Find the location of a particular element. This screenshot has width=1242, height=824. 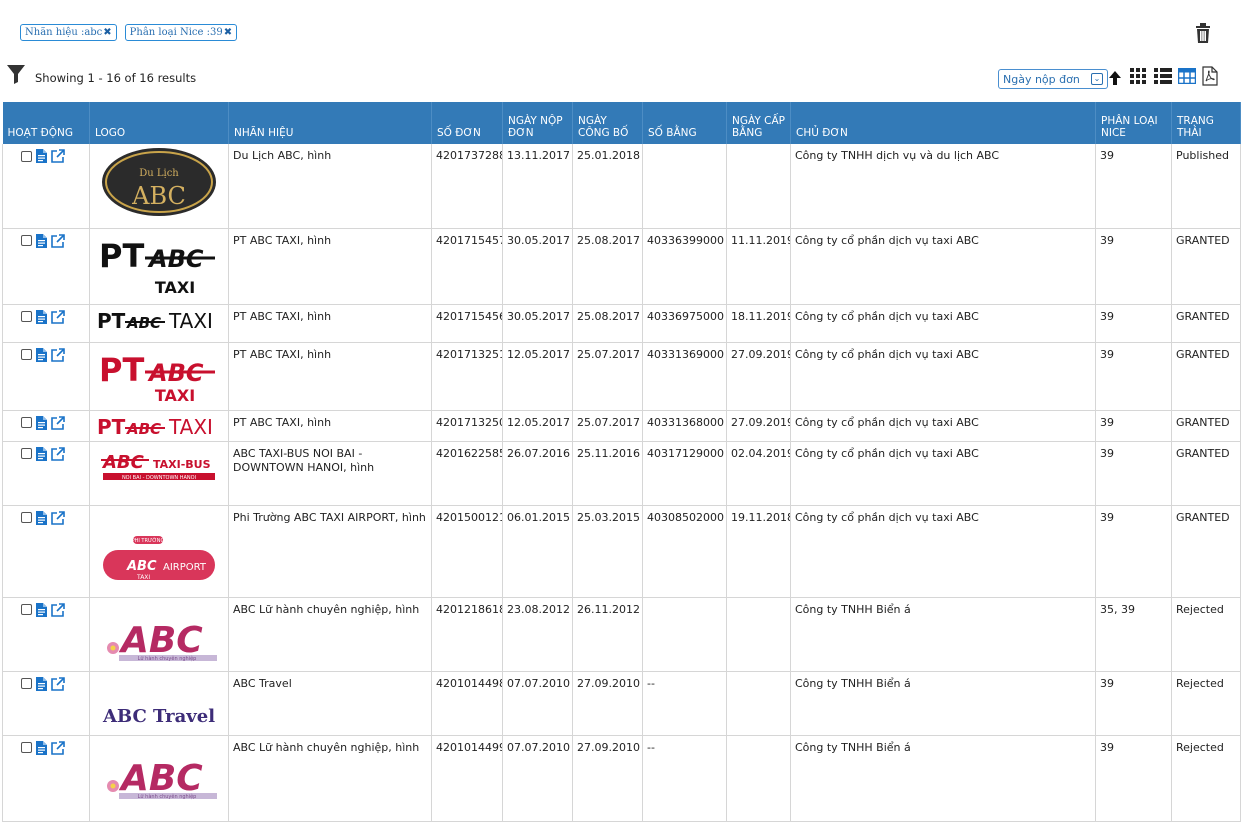

column-header: NGÀY NỘP ĐƠN is located at coordinates (537, 123).